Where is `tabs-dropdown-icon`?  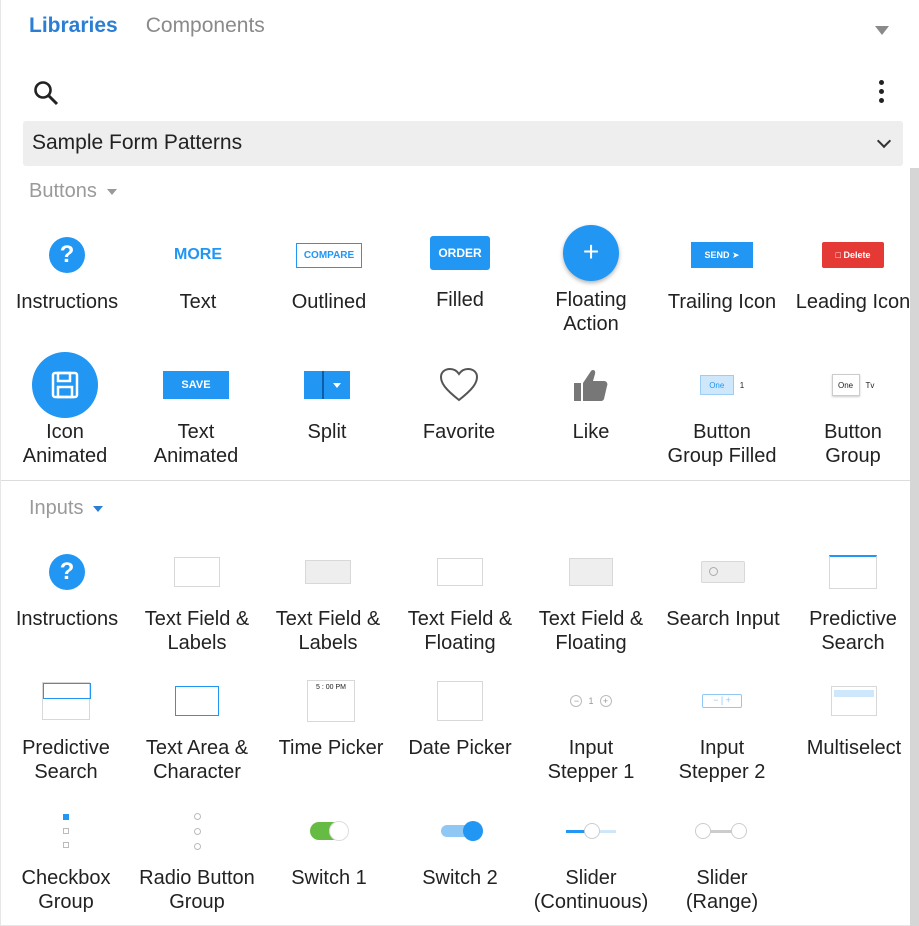 tabs-dropdown-icon is located at coordinates (882, 30).